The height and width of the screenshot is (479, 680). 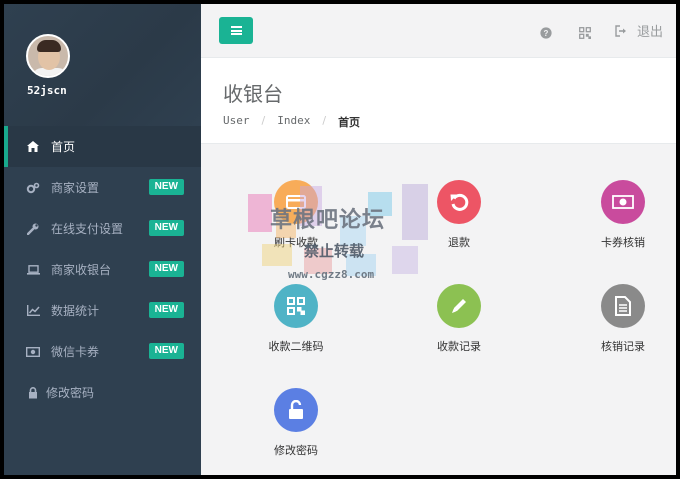 I want to click on help-icon: ?, so click(x=546, y=31).